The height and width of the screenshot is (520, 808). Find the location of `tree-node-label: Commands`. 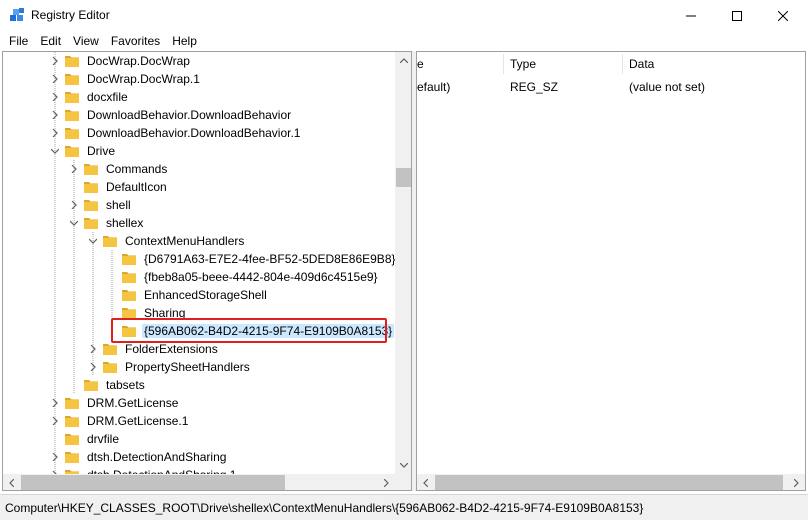

tree-node-label: Commands is located at coordinates (137, 169).